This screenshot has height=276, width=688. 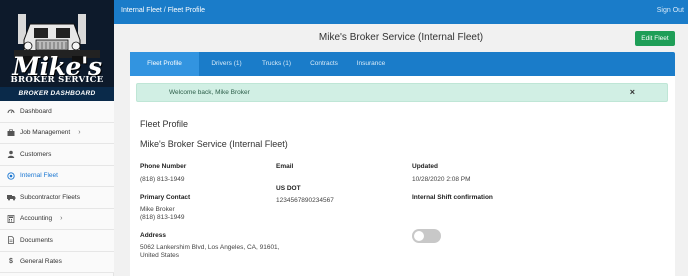 What do you see at coordinates (401, 37) in the screenshot?
I see `page-title: Mike's Broker Service (Internal Fleet)` at bounding box center [401, 37].